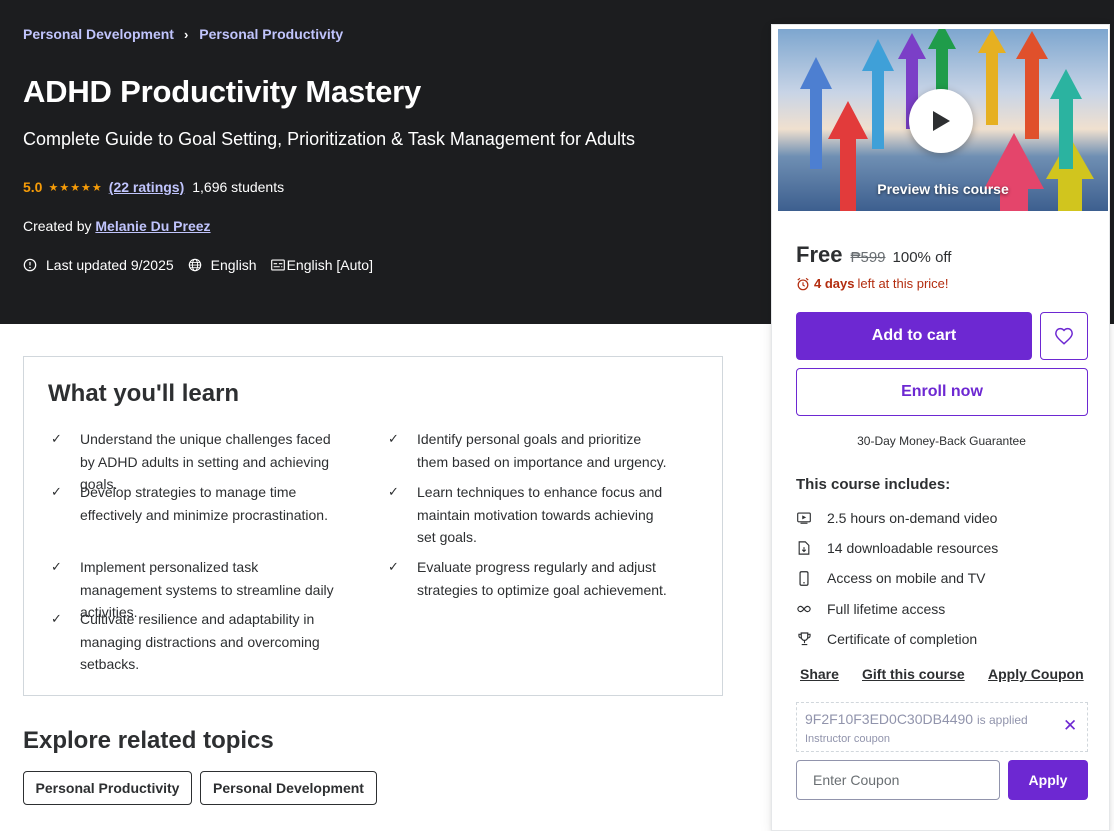  I want to click on captions-icon, so click(277, 265).